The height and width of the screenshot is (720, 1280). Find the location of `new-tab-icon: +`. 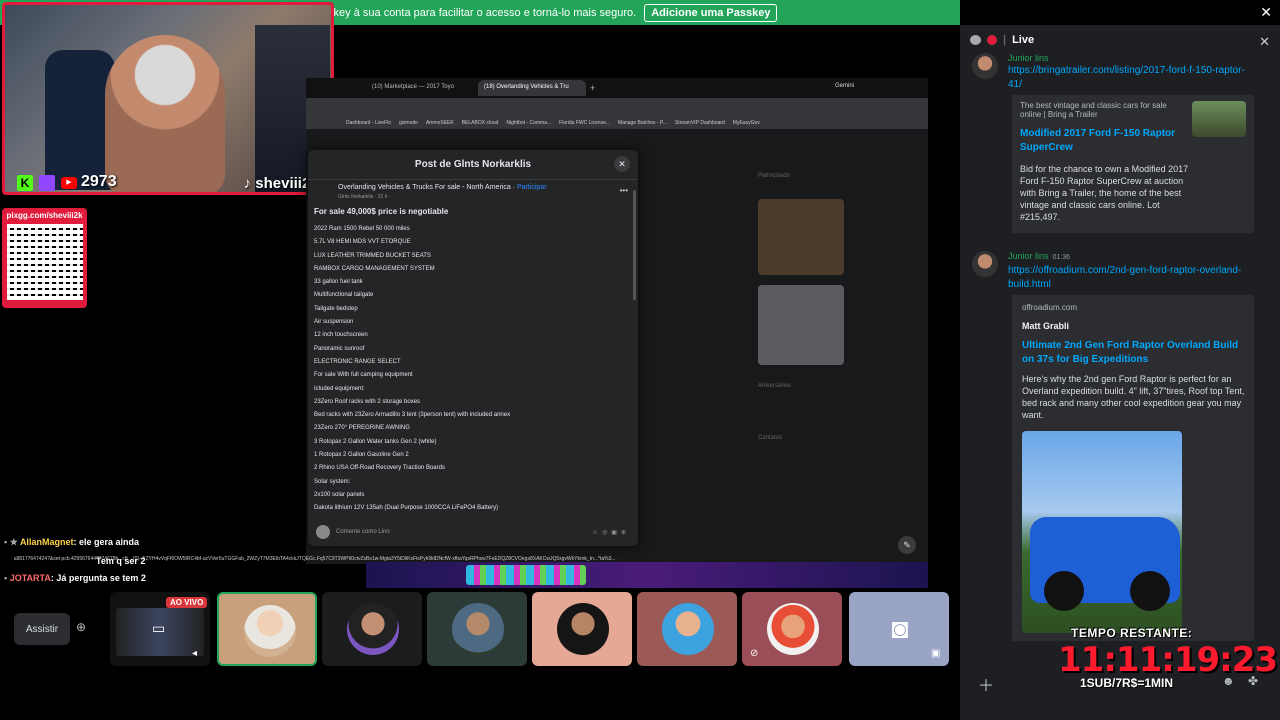

new-tab-icon: + is located at coordinates (592, 88).